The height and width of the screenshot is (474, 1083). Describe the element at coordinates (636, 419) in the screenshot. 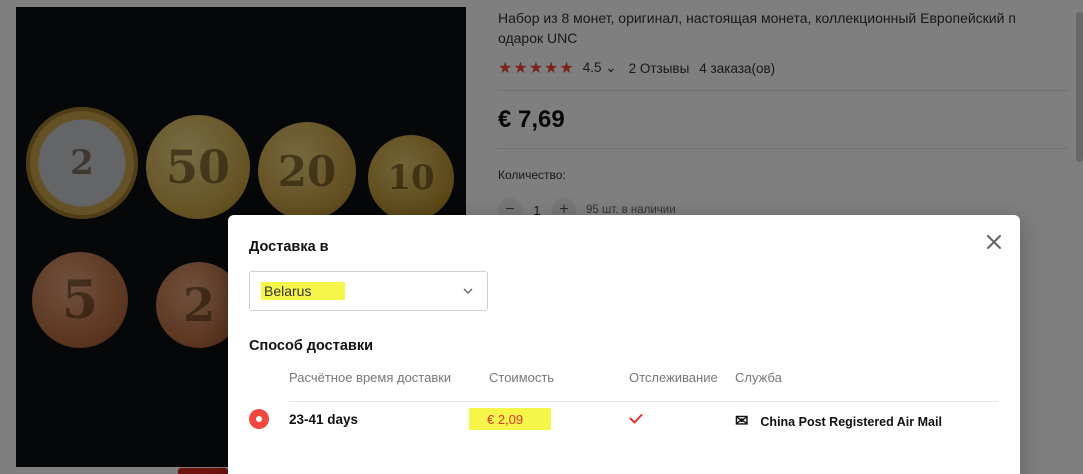

I see `checkmark-icon` at that location.